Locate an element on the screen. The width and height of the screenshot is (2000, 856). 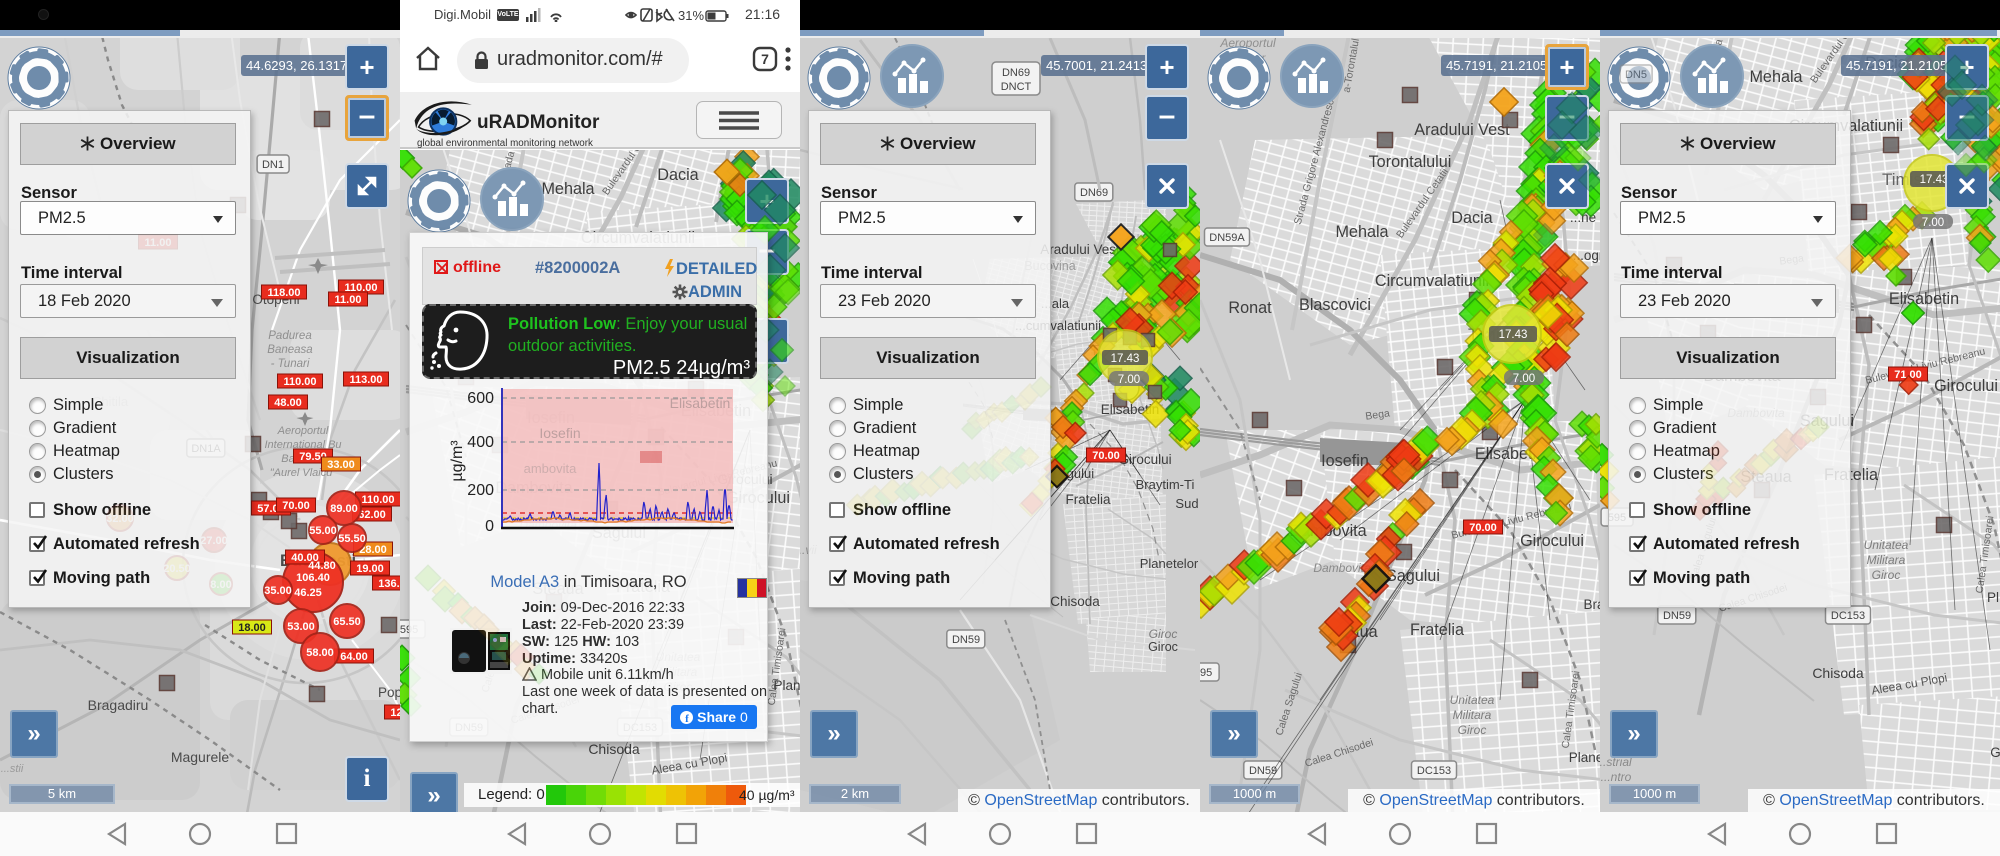
svg-text: 113.00 is located at coordinates (365, 380).